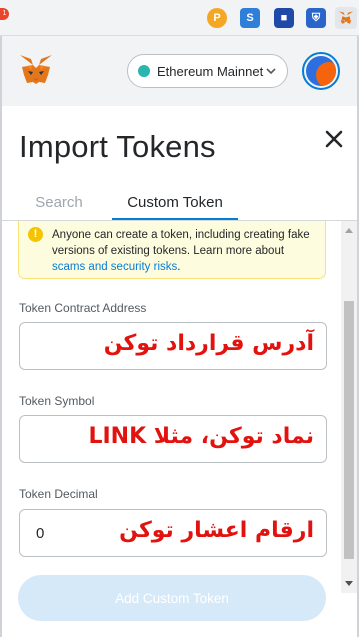  What do you see at coordinates (35, 234) in the screenshot?
I see `warning-info-icon: !` at bounding box center [35, 234].